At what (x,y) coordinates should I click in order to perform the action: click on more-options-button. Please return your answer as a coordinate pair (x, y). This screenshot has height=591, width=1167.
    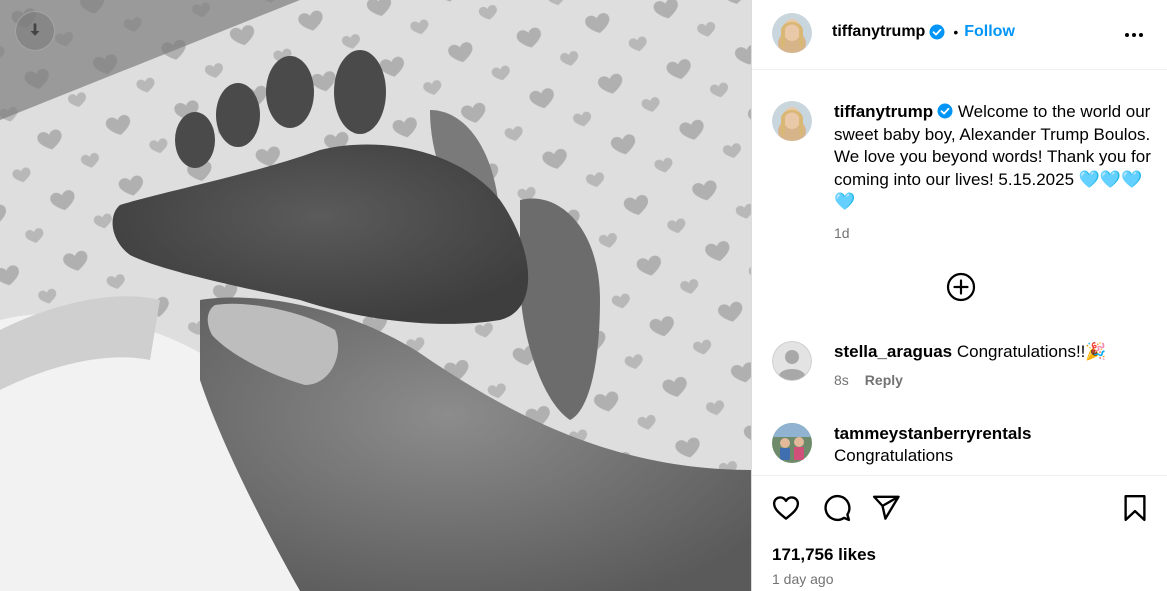
    Looking at the image, I should click on (1134, 35).